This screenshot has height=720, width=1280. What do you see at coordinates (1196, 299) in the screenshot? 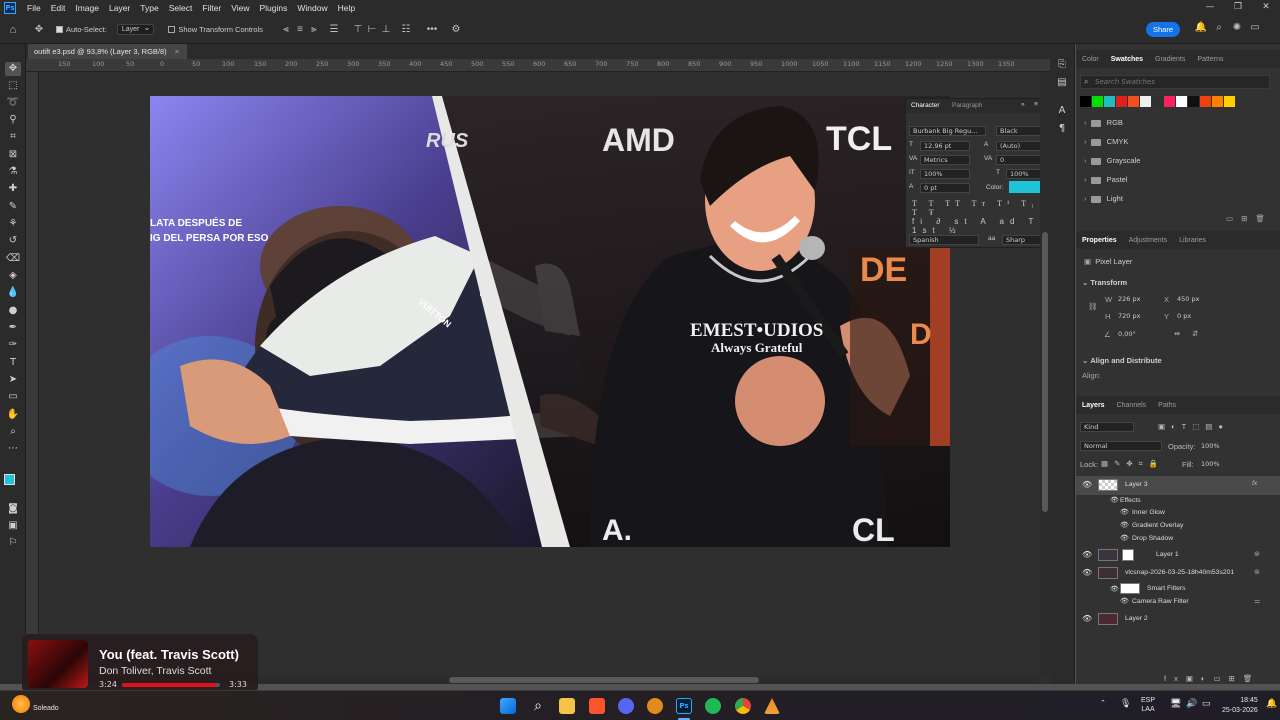
I see `x-field: 450 px` at bounding box center [1196, 299].